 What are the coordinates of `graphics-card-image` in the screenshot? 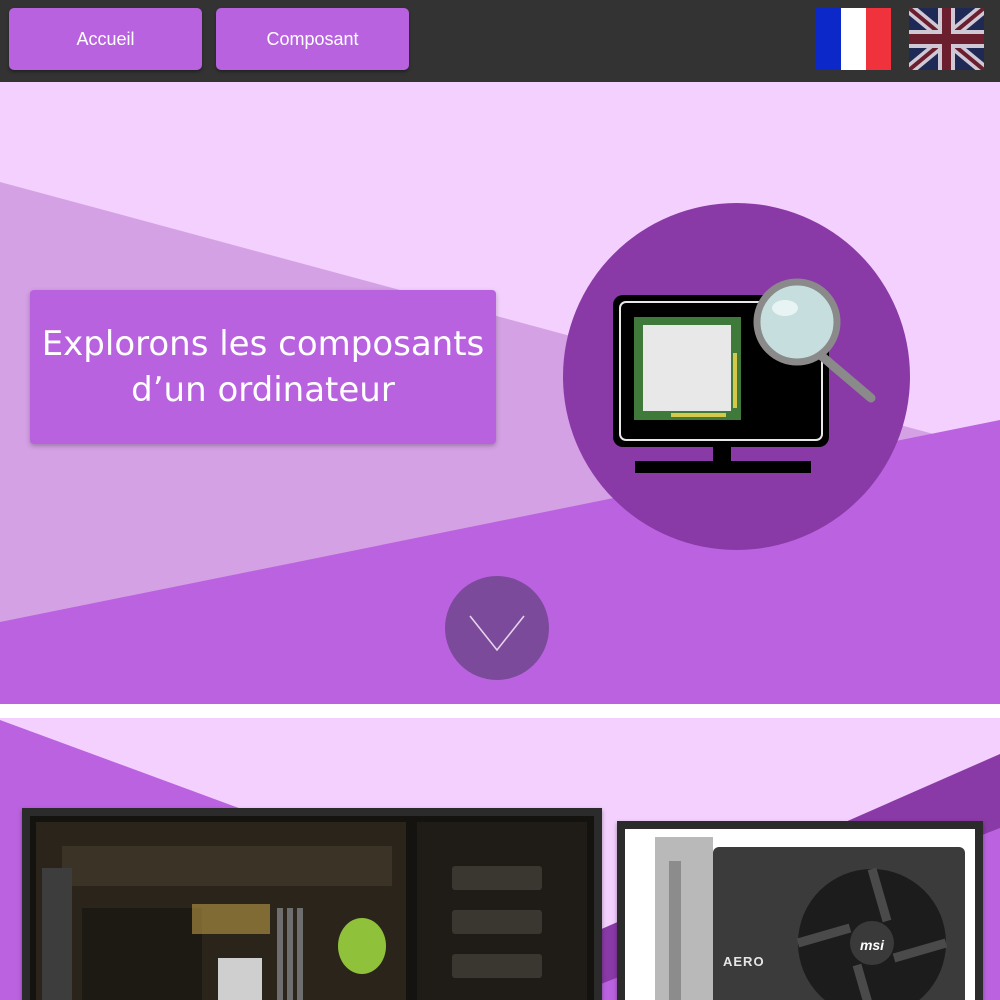 It's located at (800, 910).